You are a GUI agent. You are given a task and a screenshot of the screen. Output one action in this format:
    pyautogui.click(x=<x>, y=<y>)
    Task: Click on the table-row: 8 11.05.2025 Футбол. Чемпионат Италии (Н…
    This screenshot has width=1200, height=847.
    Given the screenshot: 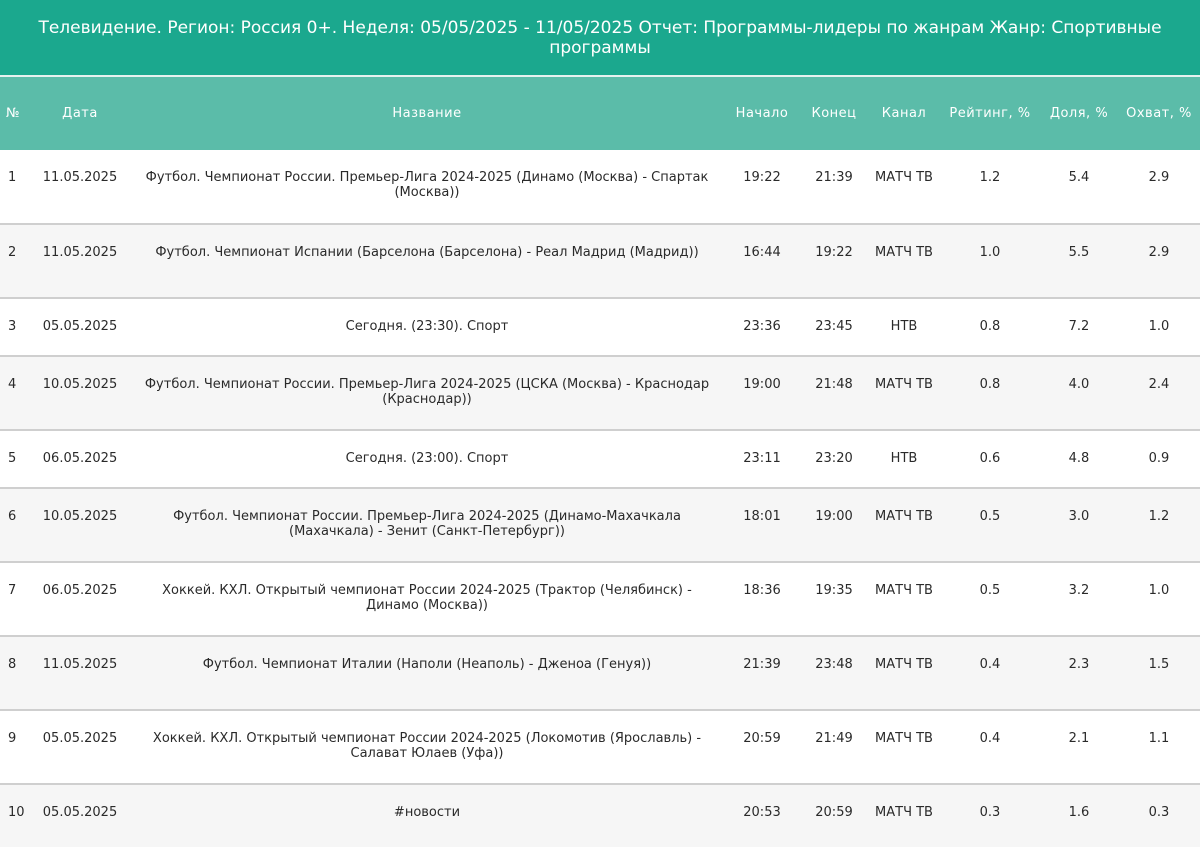 What is the action you would take?
    pyautogui.click(x=600, y=673)
    